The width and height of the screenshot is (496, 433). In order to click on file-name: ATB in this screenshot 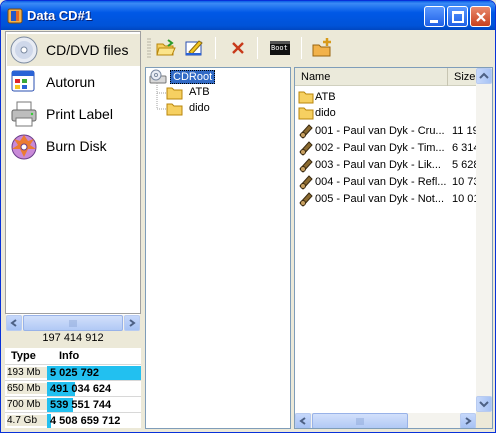, I will do `click(325, 97)`.